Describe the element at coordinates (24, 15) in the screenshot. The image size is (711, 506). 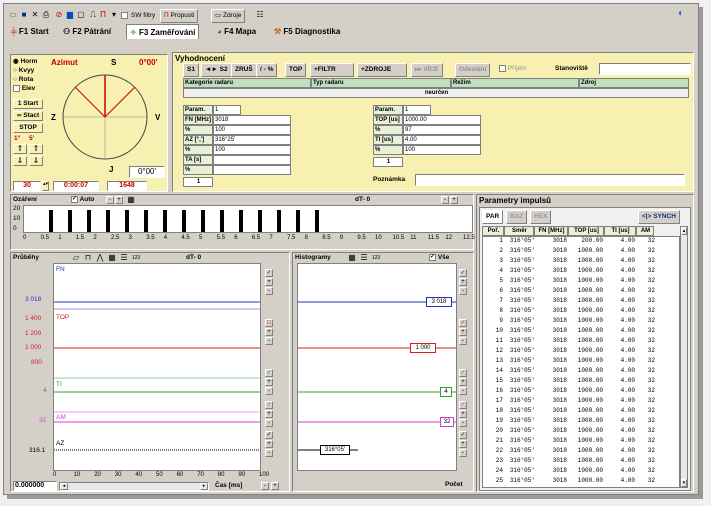
I see `save-icon: ■` at that location.